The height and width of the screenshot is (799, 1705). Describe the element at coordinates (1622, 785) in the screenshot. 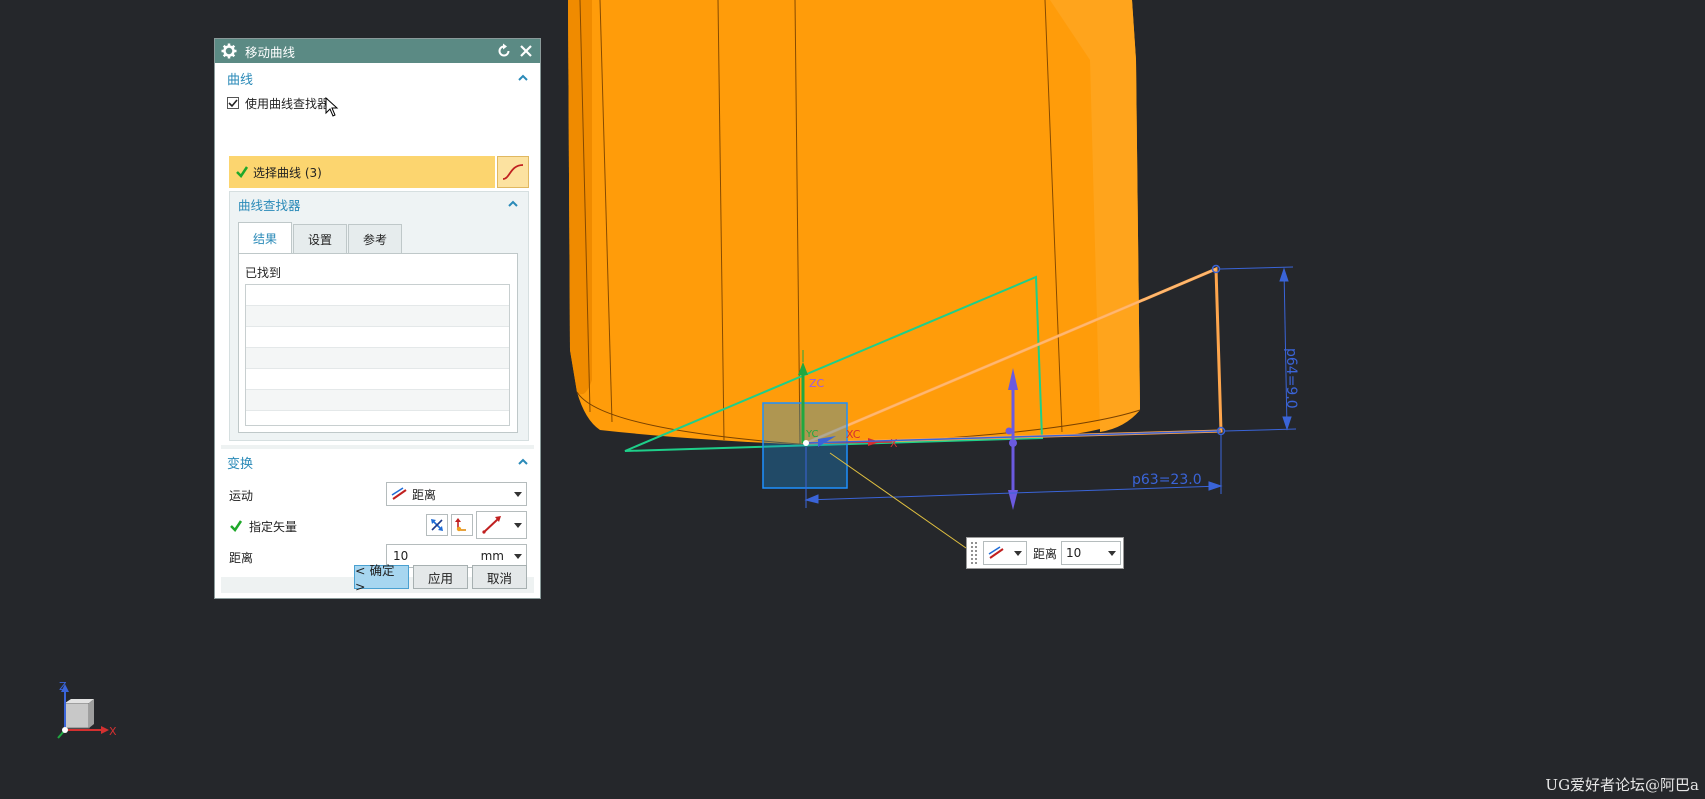

I see `watermark-text: UG爱好者论坛@阿巴a` at that location.